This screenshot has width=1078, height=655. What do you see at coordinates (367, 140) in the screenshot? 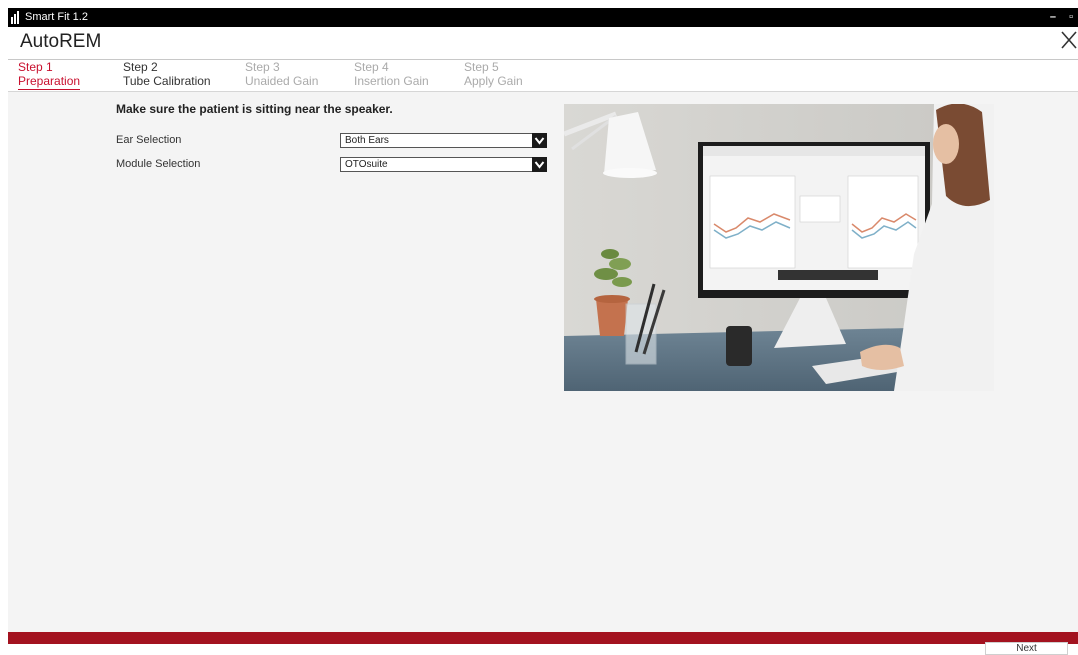
I see `ear-selection-value: Both Ears` at bounding box center [367, 140].